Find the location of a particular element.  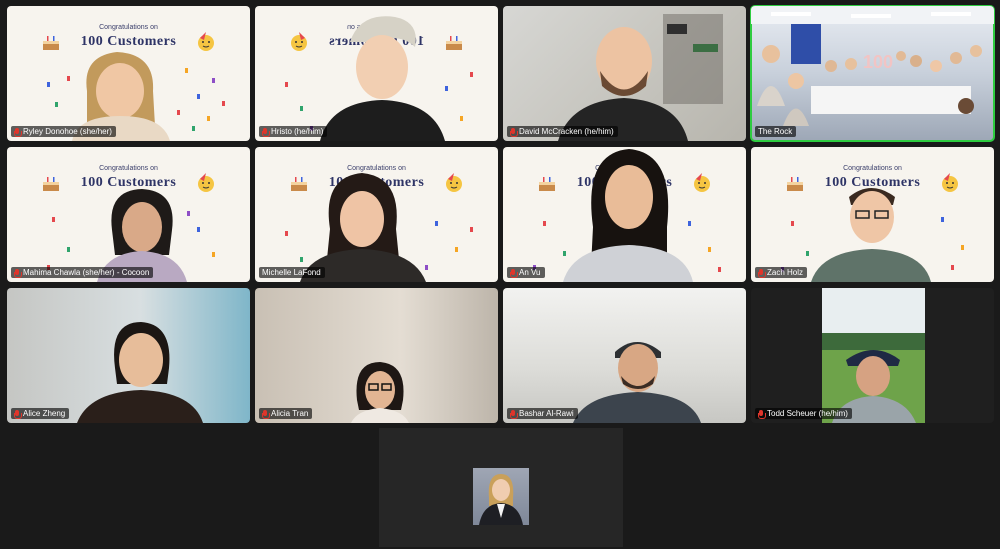

group-room-video: 100 is located at coordinates (872, 66).